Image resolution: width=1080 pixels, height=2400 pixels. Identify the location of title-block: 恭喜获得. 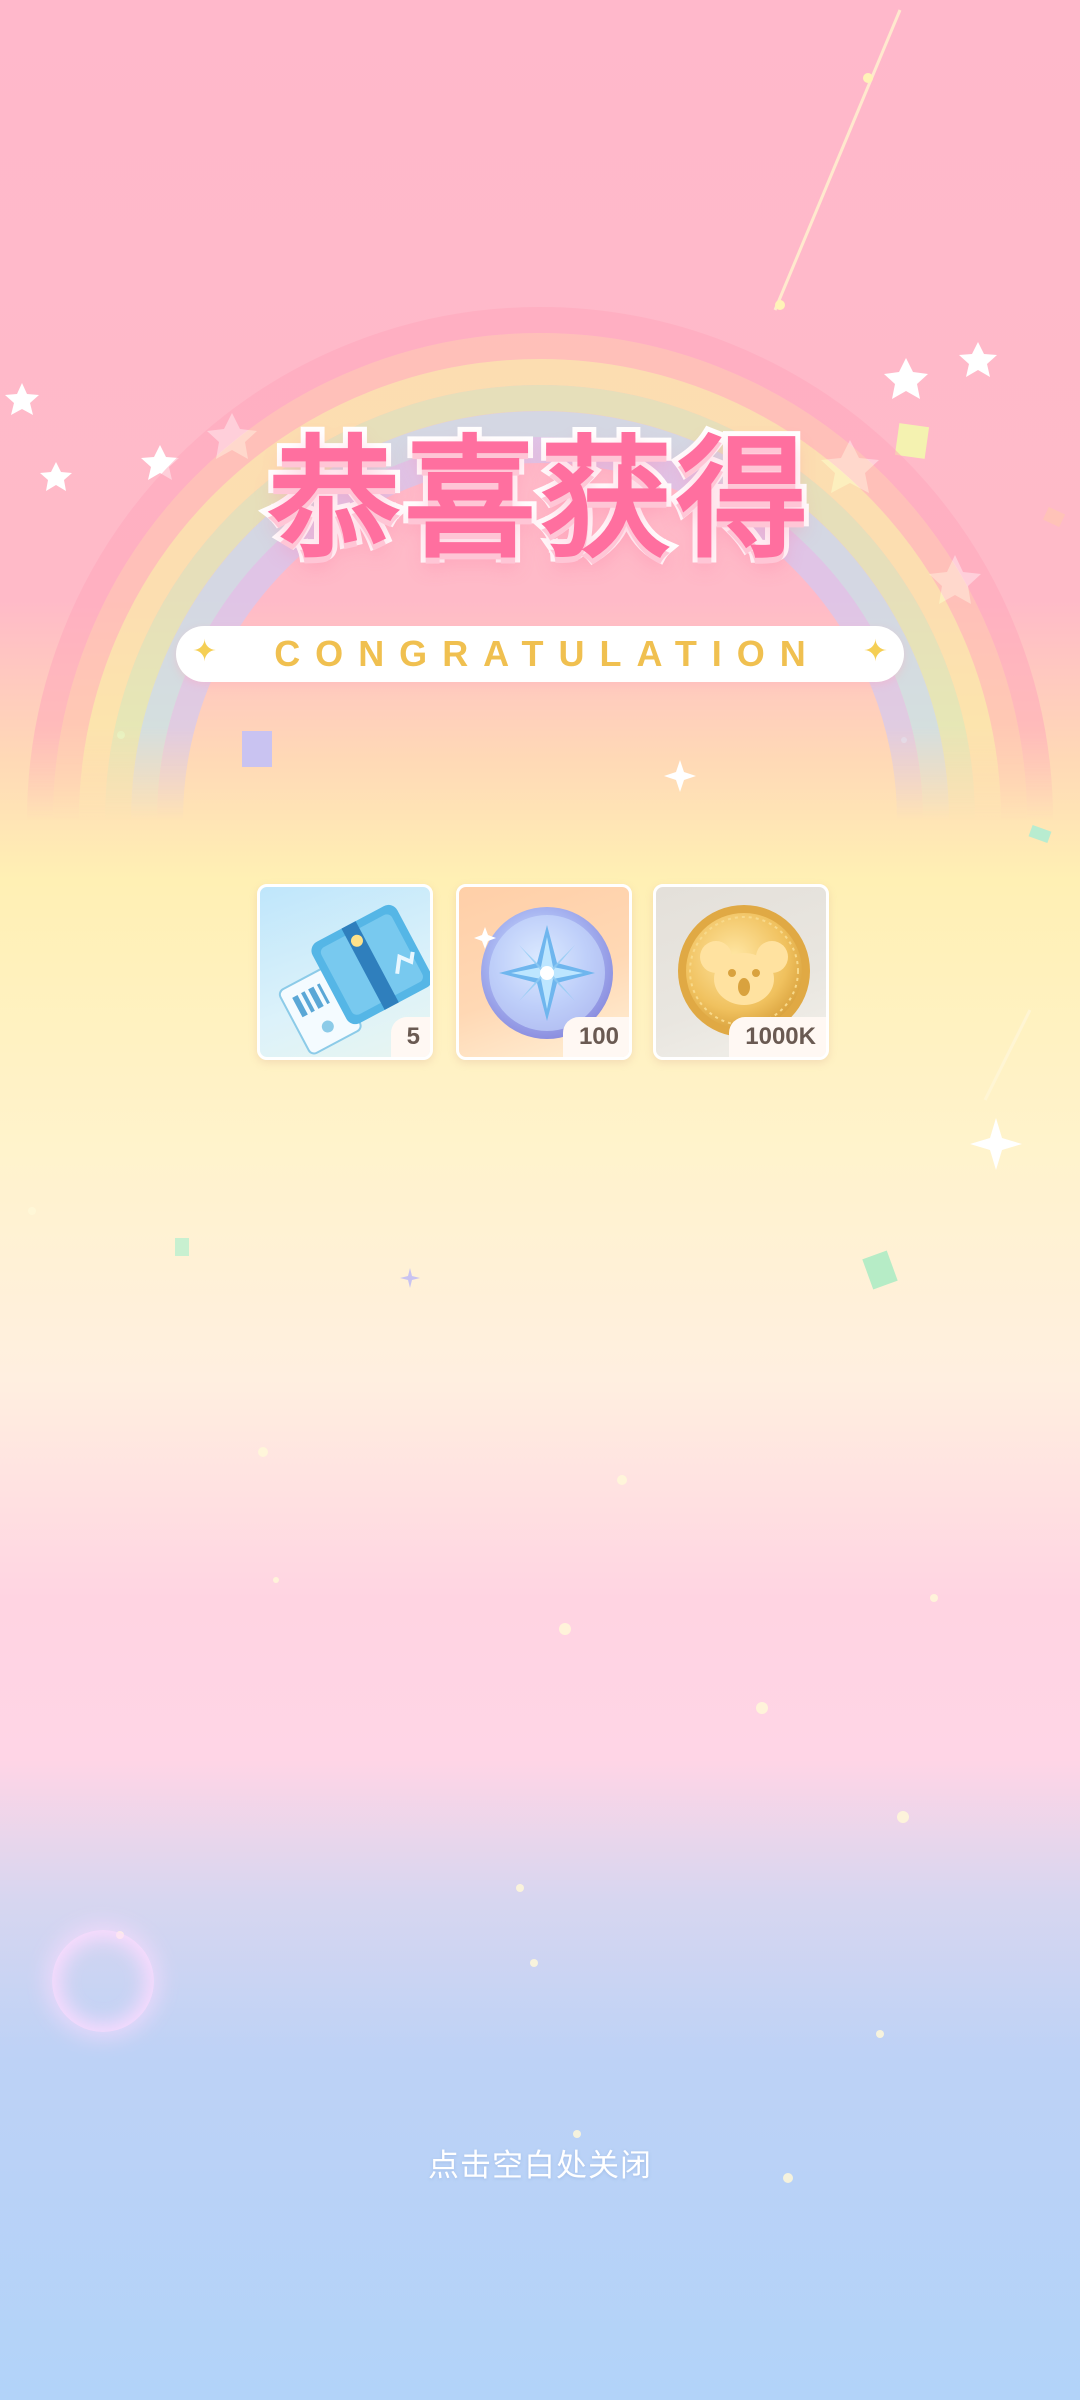
(540, 500).